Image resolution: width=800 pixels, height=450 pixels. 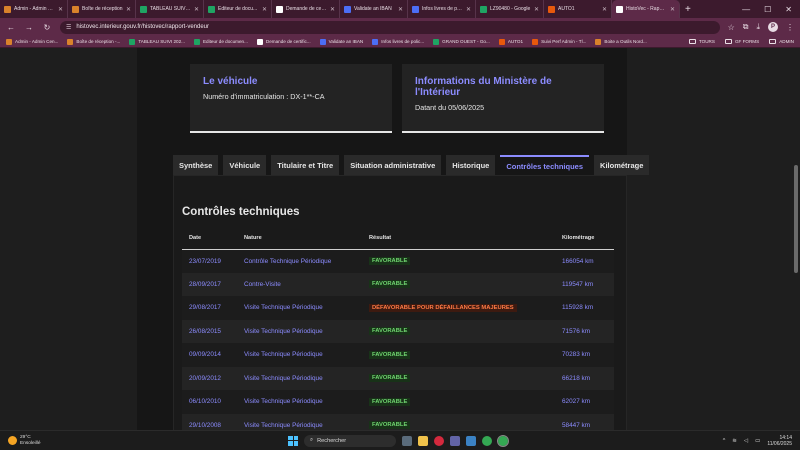 I want to click on tab-label: Validate an IBAN, so click(x=373, y=9).